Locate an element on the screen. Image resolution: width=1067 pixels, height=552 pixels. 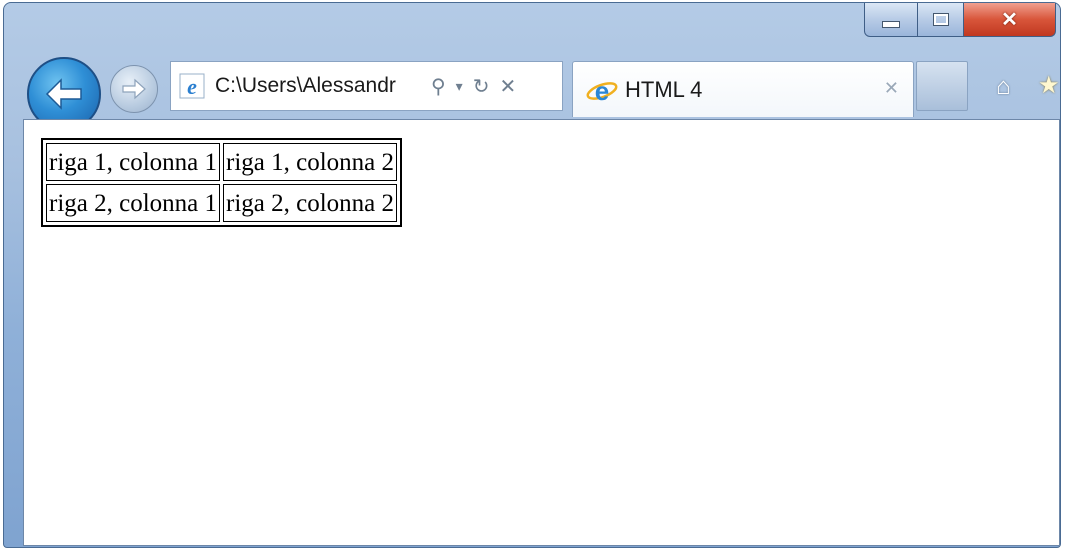
dropdown-icon: ▾ is located at coordinates (459, 86).